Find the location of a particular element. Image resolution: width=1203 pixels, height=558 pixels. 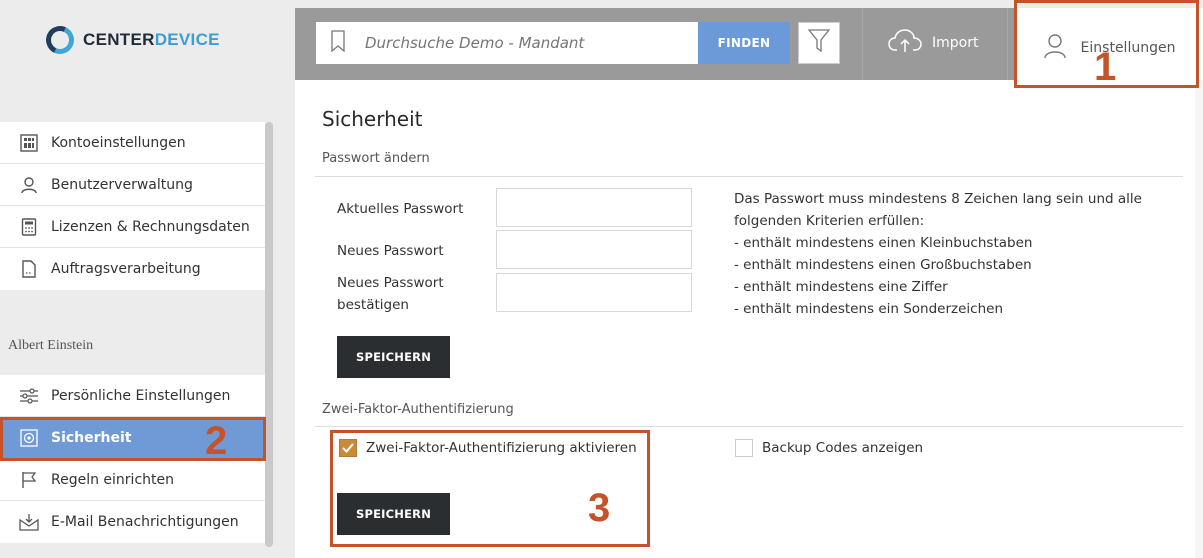

backup-codes-checkbox-row: Backup Codes anzeigen is located at coordinates (829, 448).